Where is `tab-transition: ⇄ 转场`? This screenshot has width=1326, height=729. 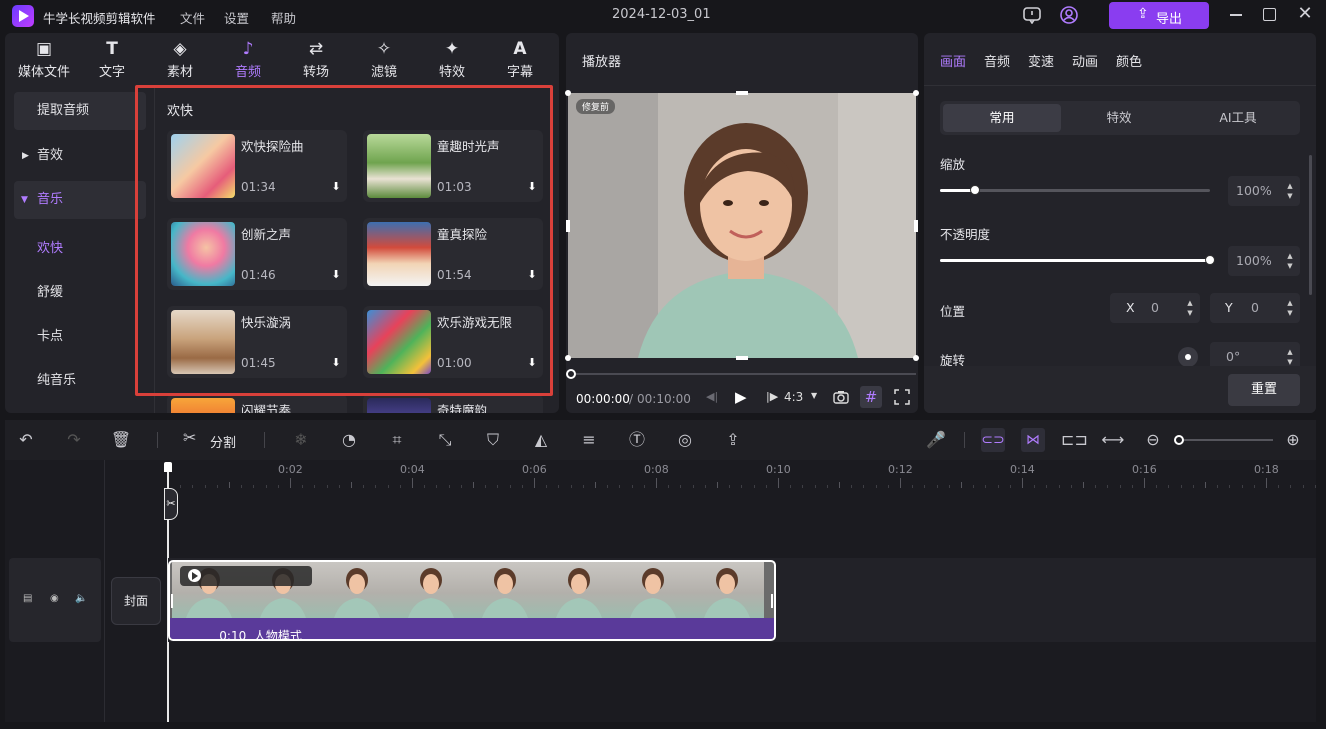 tab-transition: ⇄ 转场 is located at coordinates (316, 58).